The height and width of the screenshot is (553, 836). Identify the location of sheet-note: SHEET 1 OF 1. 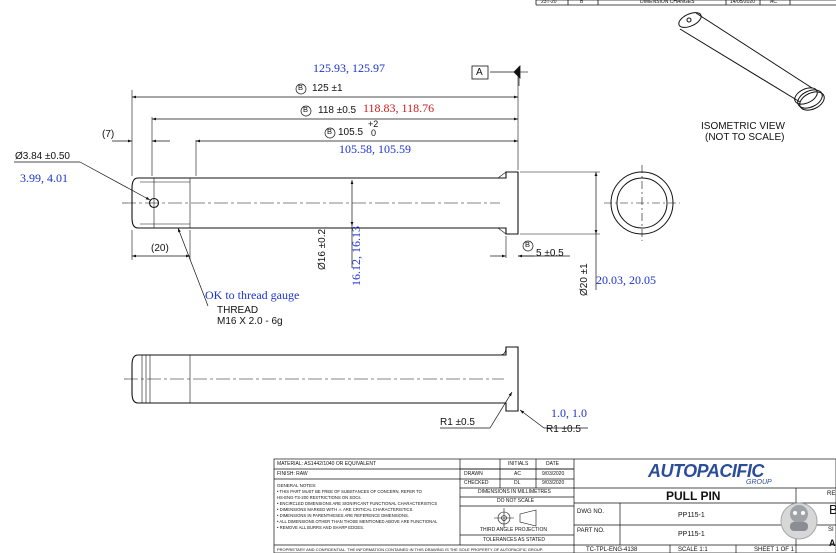
(774, 550).